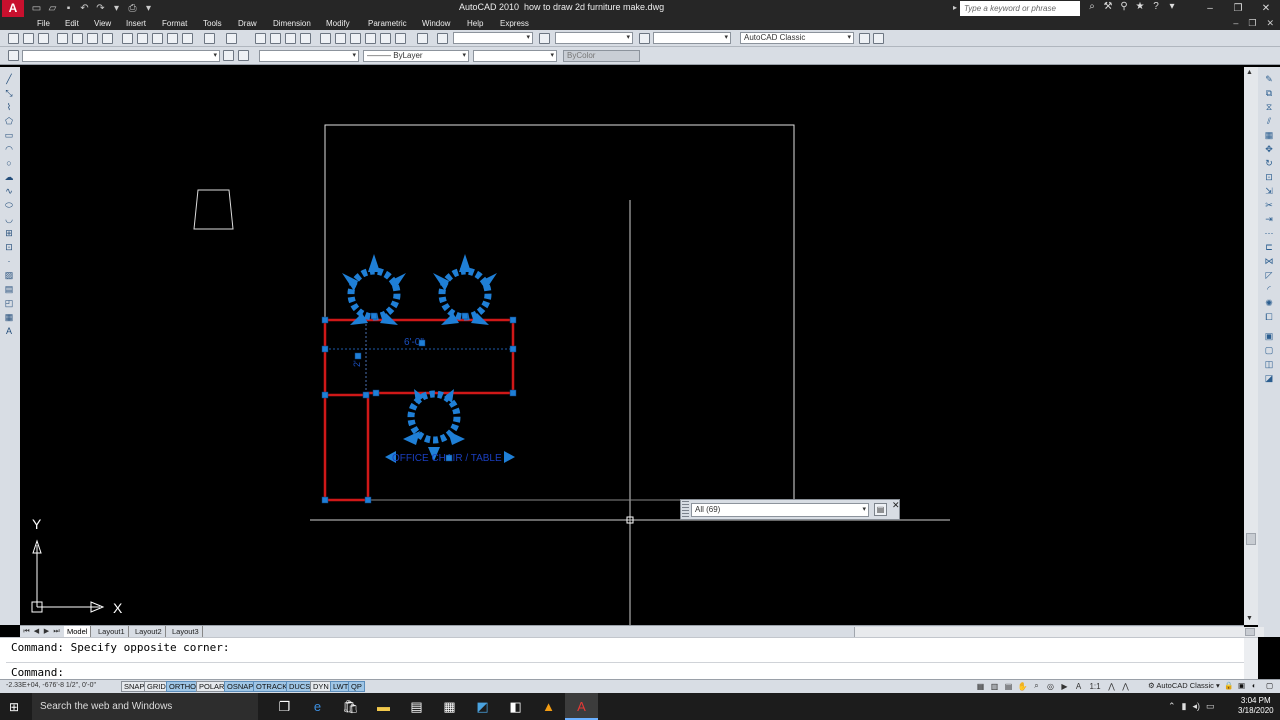 Image resolution: width=1280 pixels, height=720 pixels. What do you see at coordinates (148, 9) in the screenshot?
I see `qat-more-icon: ▾` at bounding box center [148, 9].